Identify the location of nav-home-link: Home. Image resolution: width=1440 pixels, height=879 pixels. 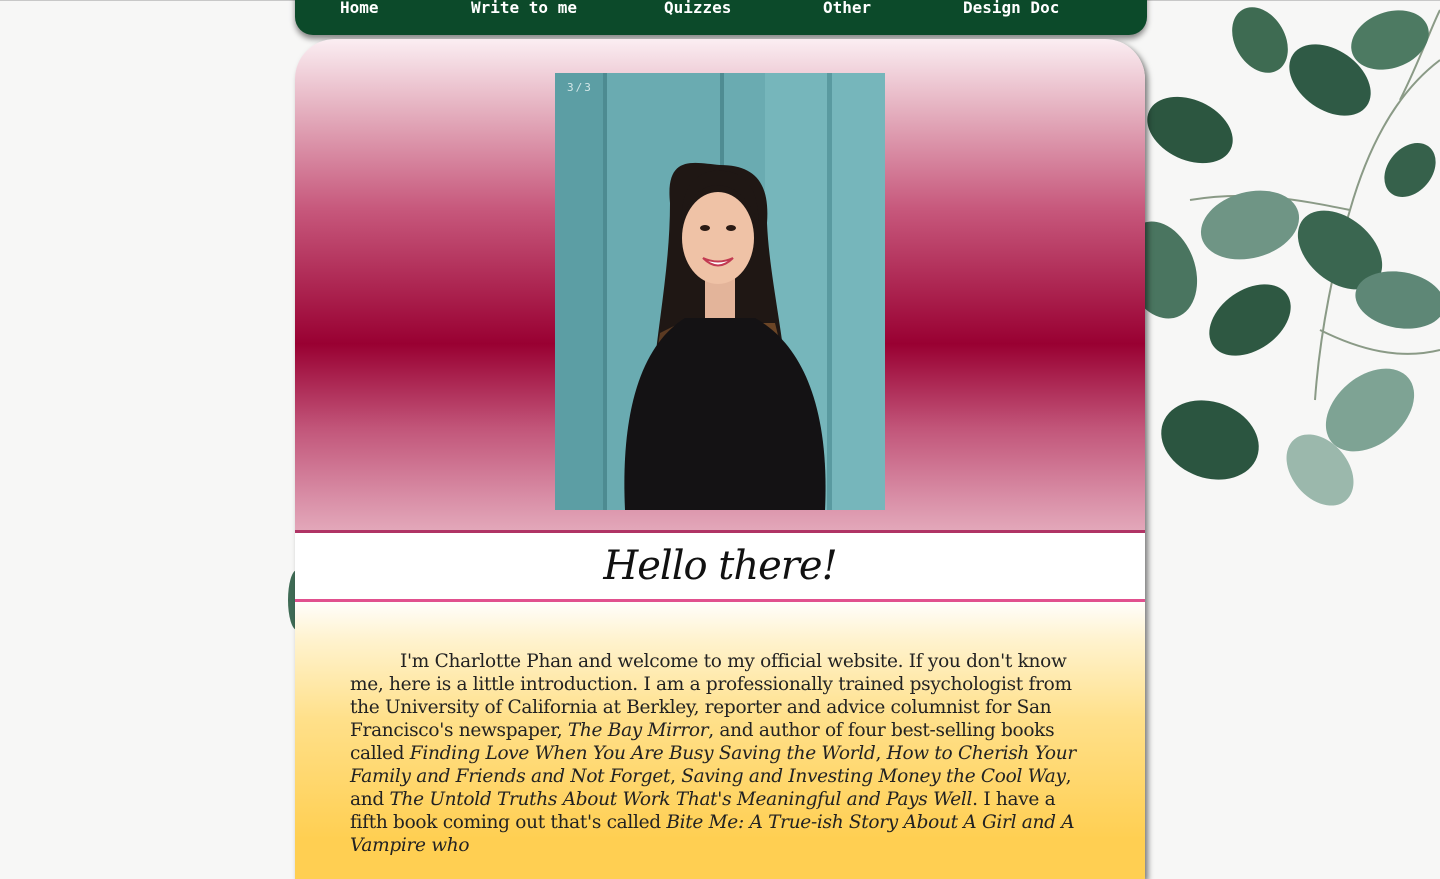
(359, 8).